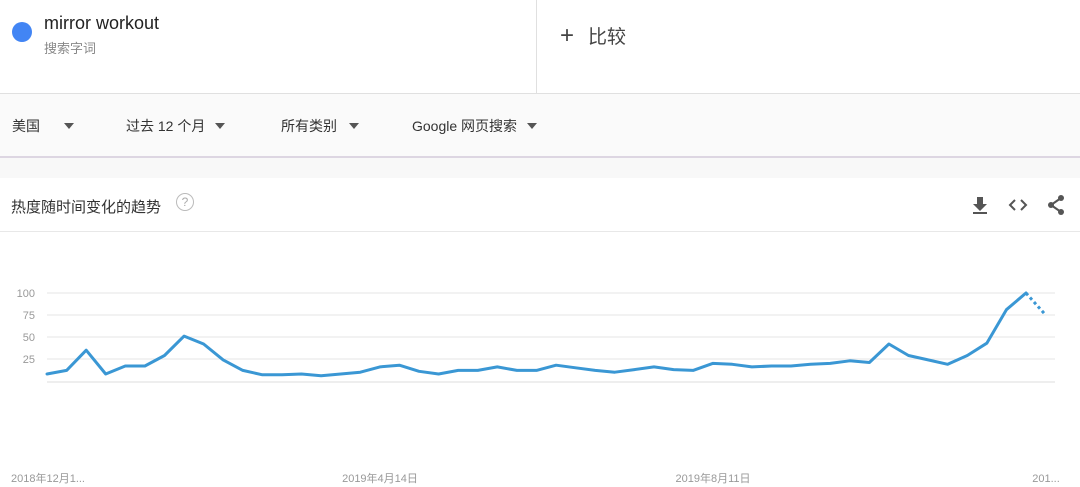  What do you see at coordinates (567, 35) in the screenshot?
I see `plus-icon: +` at bounding box center [567, 35].